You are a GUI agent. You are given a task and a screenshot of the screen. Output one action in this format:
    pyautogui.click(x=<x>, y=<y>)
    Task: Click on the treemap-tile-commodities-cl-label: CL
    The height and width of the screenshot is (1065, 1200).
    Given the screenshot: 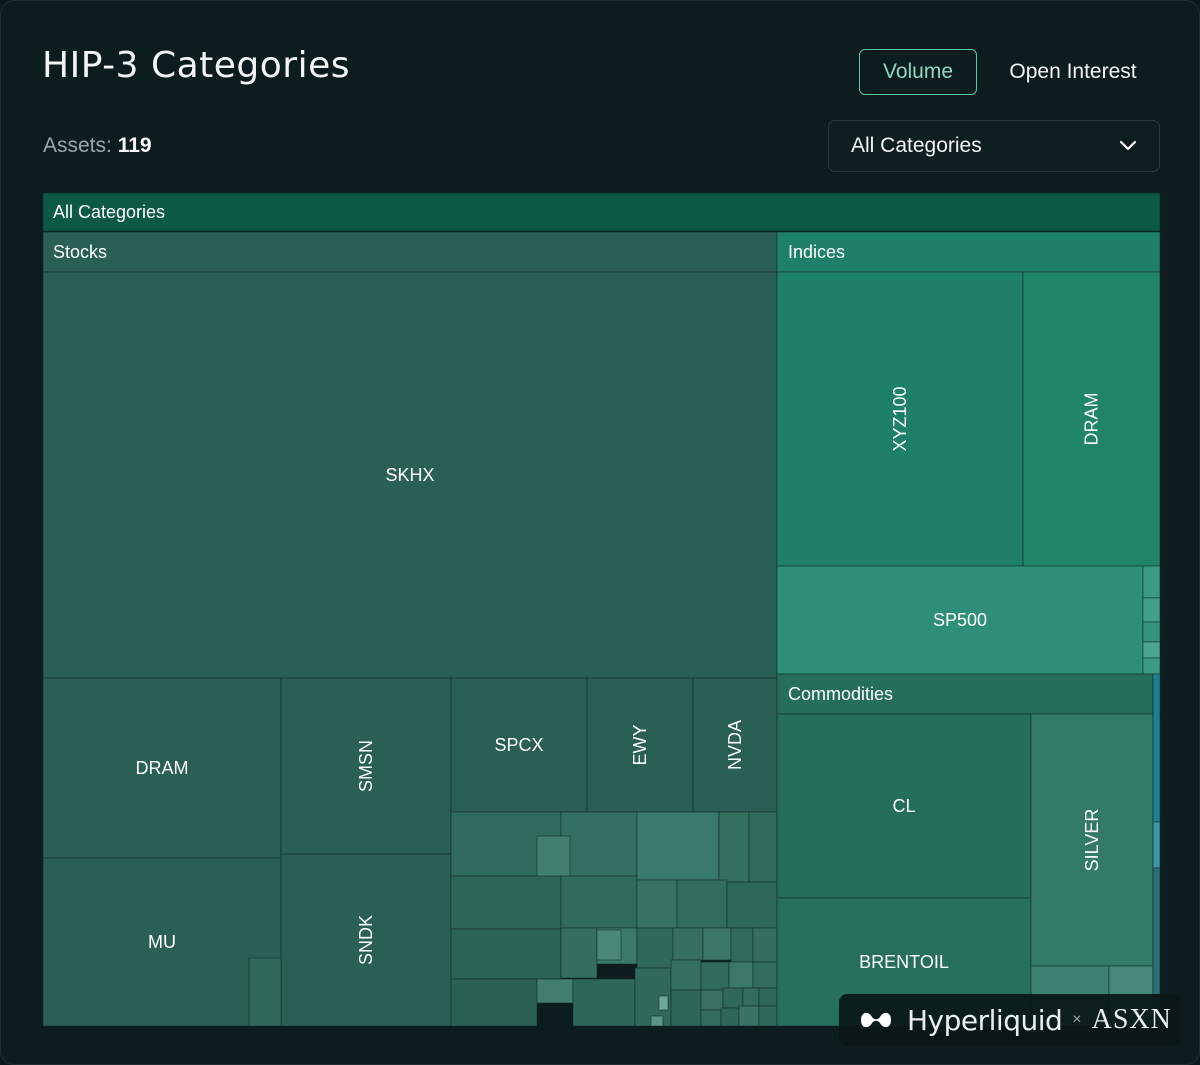 What is the action you would take?
    pyautogui.click(x=903, y=806)
    